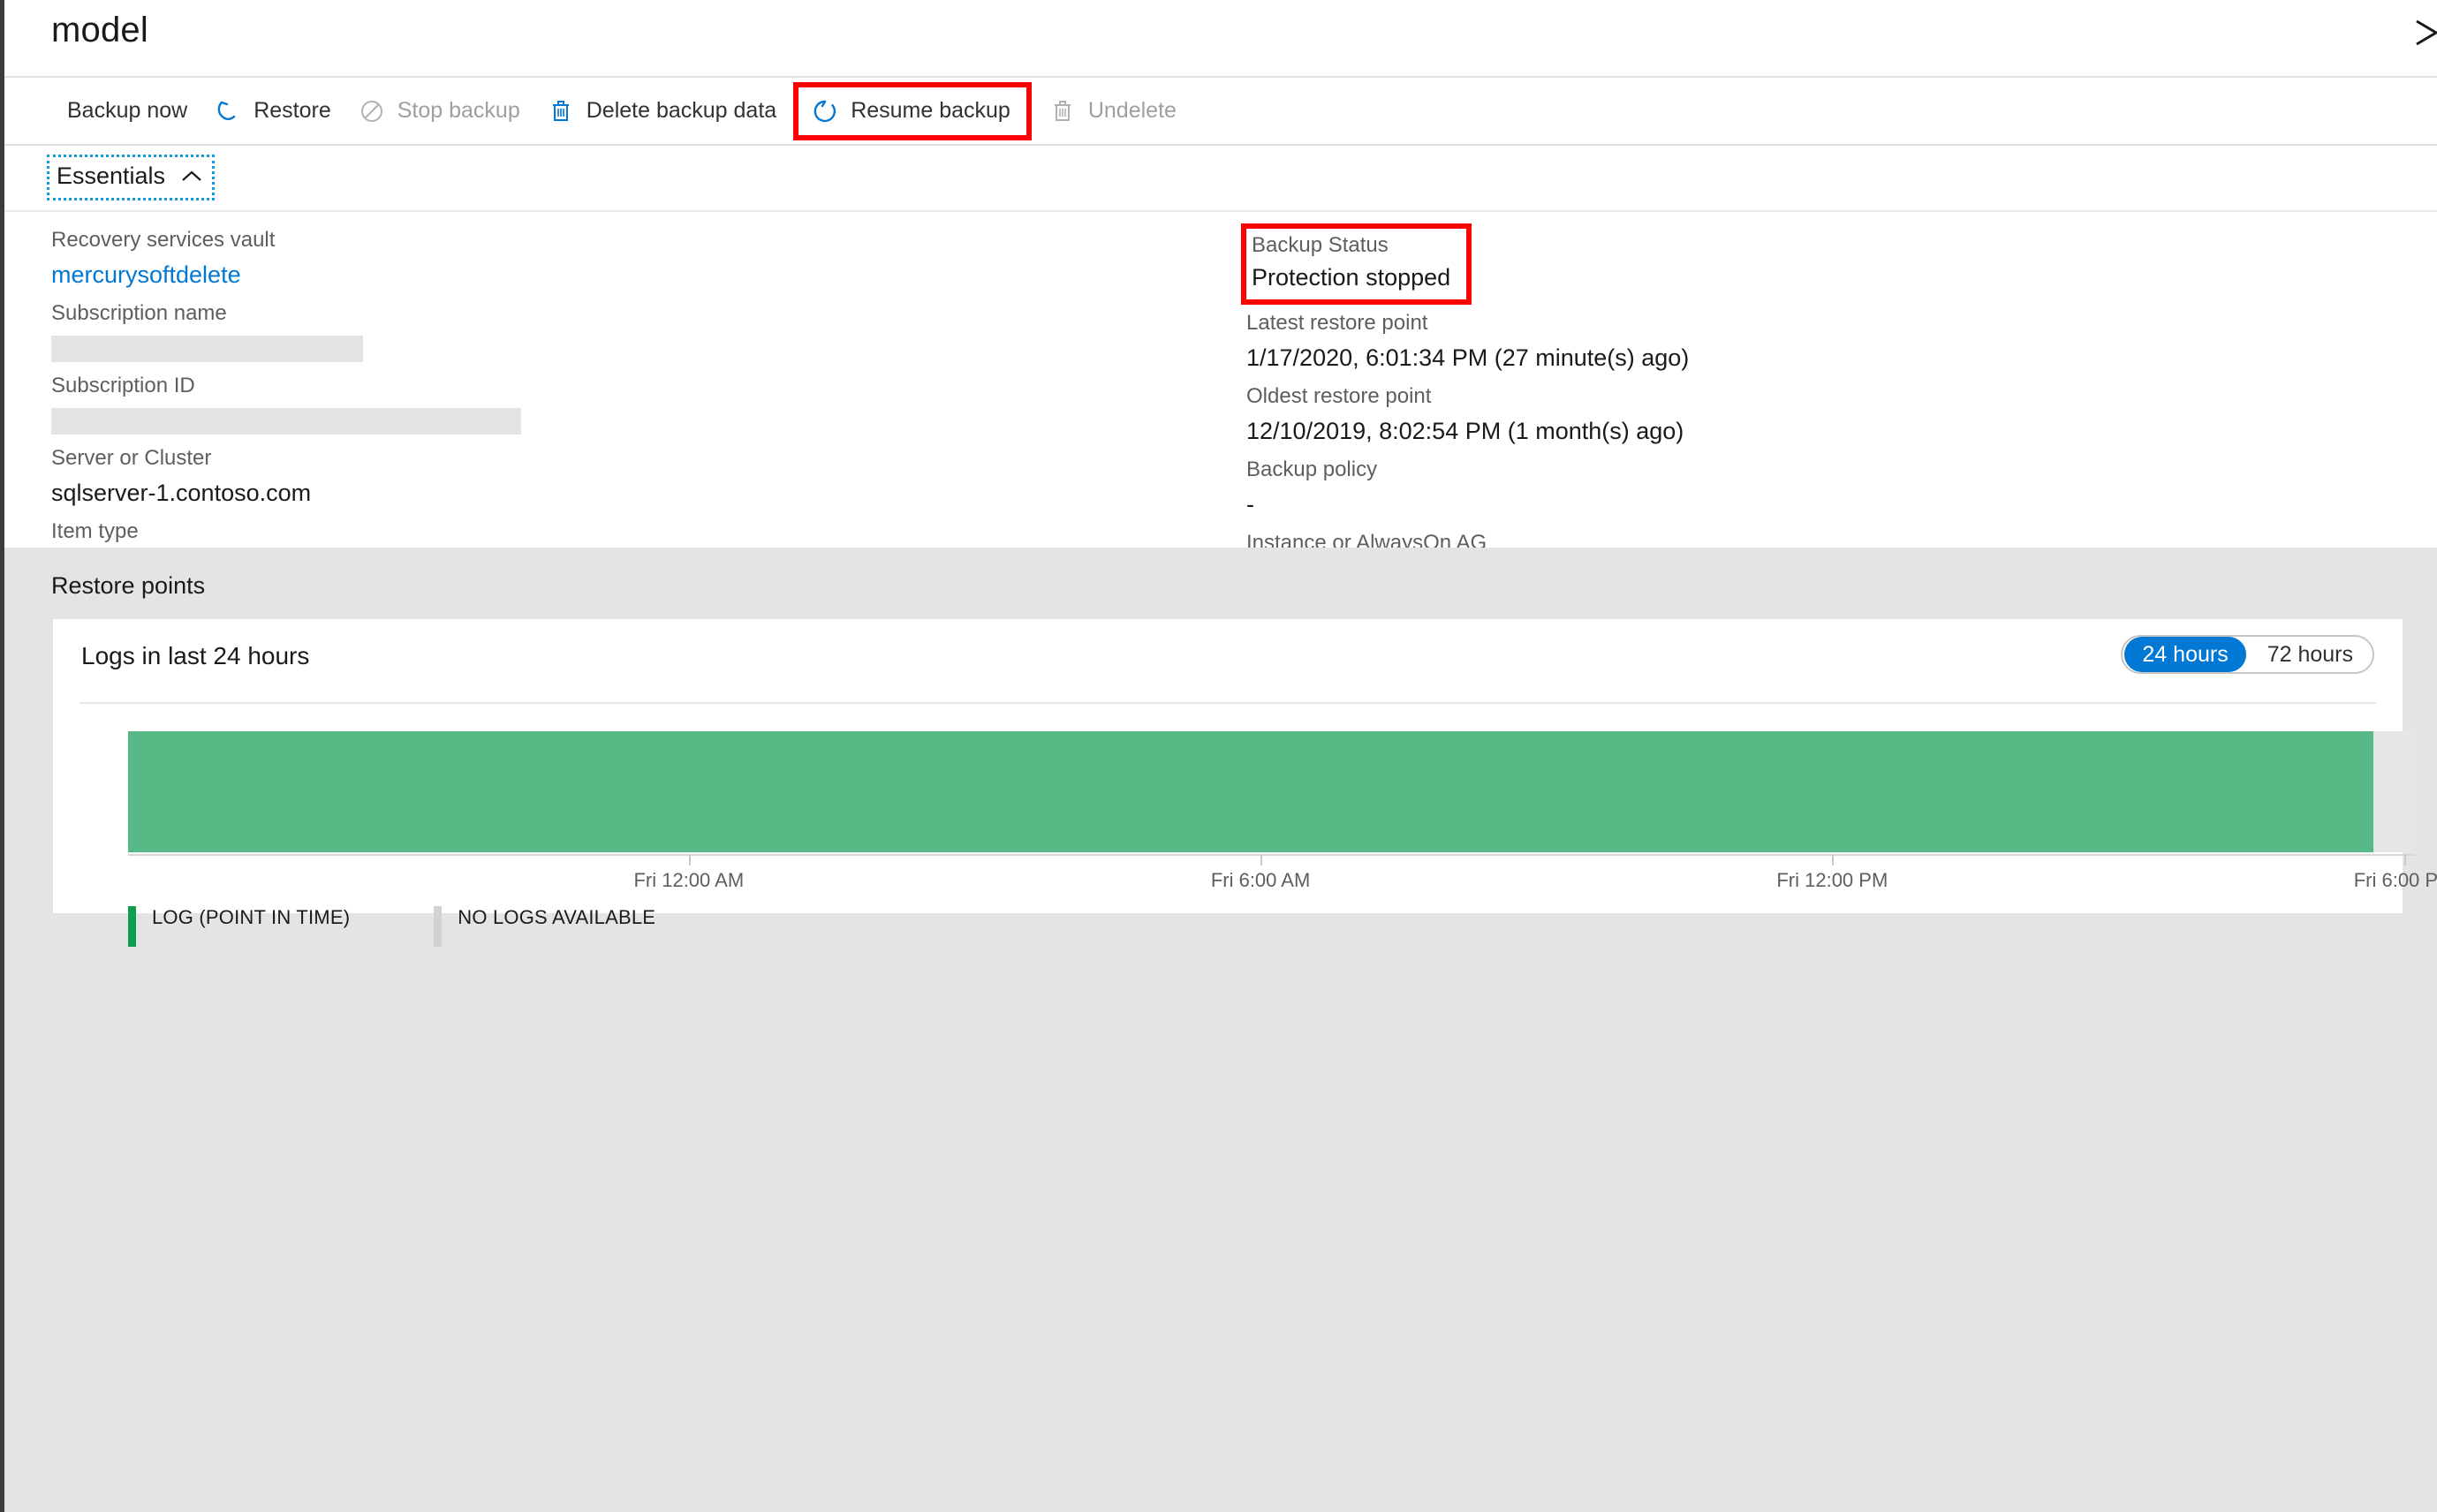 The width and height of the screenshot is (2437, 1512). I want to click on restore-button: Restore, so click(272, 111).